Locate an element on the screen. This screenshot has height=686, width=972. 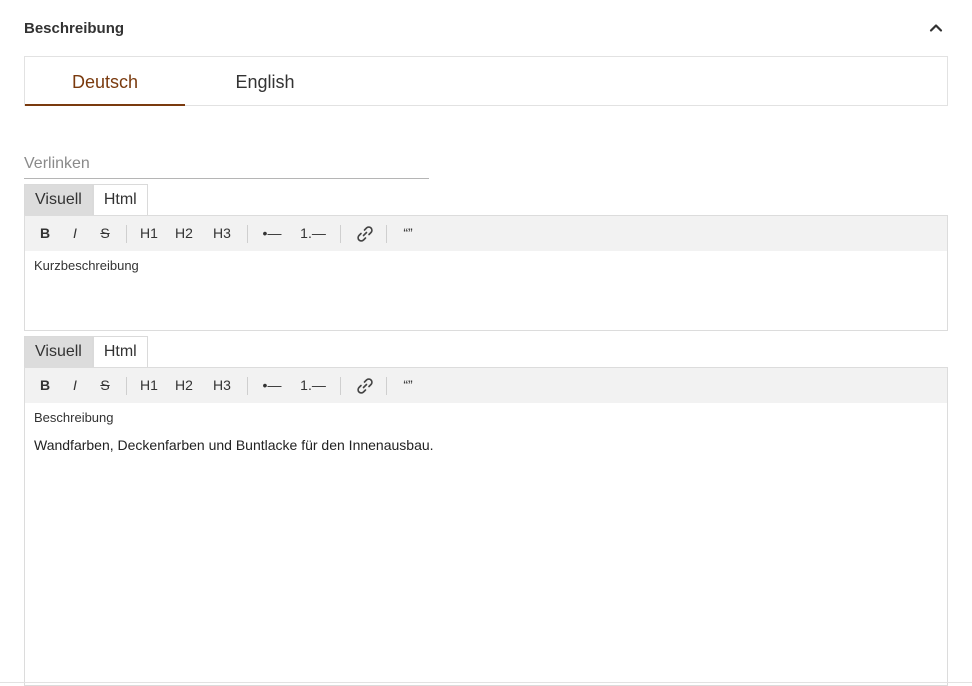
section-title: Beschreibung is located at coordinates (74, 28).